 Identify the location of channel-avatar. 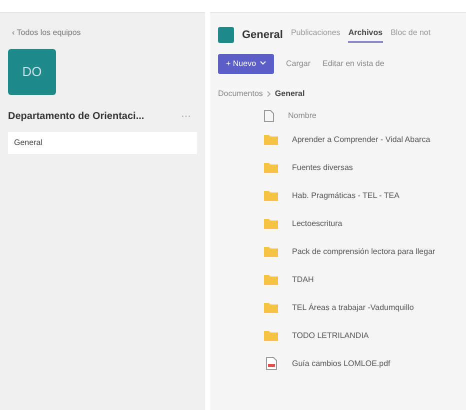
(226, 35).